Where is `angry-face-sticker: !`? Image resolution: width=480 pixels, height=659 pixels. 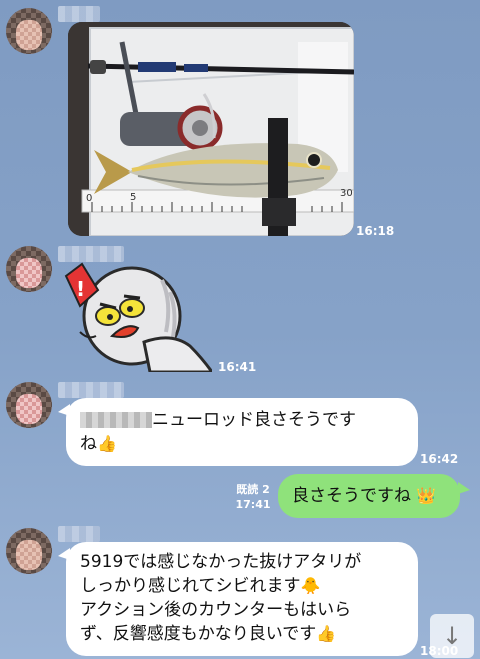 angry-face-sticker: ! is located at coordinates (138, 318).